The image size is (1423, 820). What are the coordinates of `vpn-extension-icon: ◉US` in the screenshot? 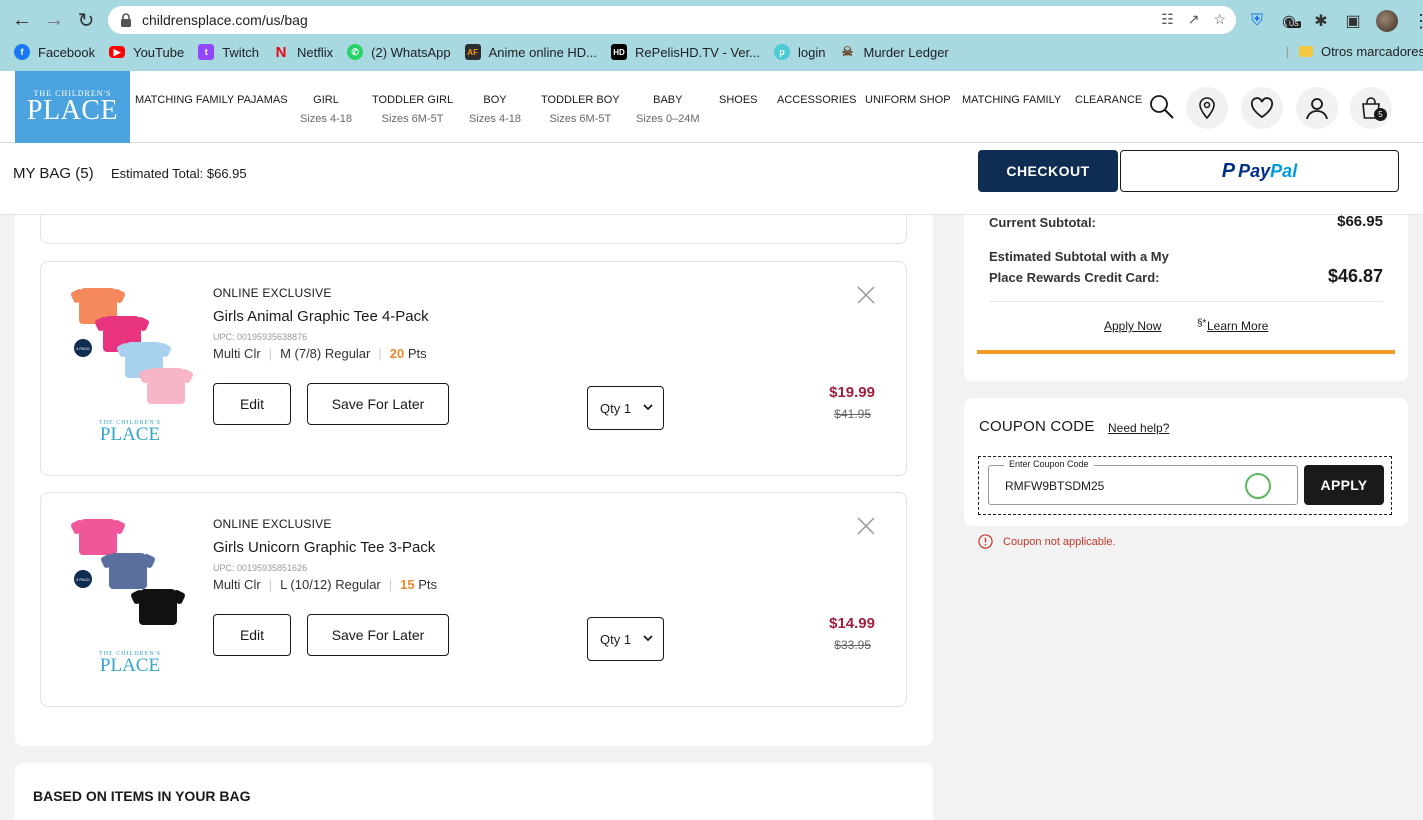 It's located at (1290, 21).